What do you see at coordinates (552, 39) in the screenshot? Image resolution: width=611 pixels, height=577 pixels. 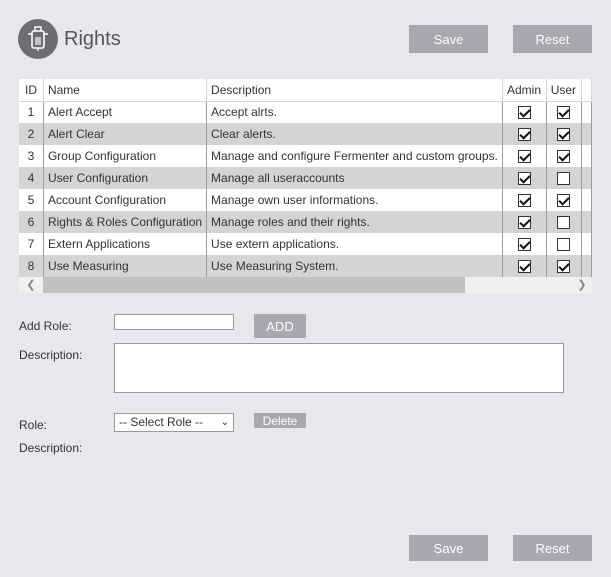 I see `reset-button: Reset` at bounding box center [552, 39].